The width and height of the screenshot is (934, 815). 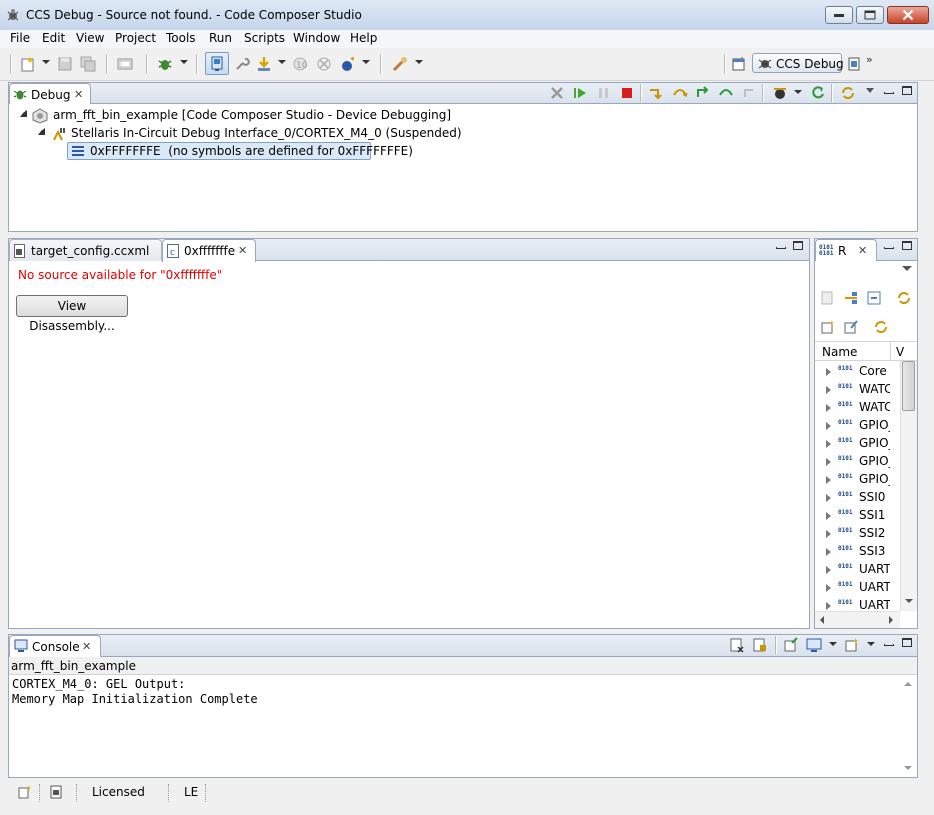 What do you see at coordinates (822, 620) in the screenshot?
I see `scroll-left-arrow` at bounding box center [822, 620].